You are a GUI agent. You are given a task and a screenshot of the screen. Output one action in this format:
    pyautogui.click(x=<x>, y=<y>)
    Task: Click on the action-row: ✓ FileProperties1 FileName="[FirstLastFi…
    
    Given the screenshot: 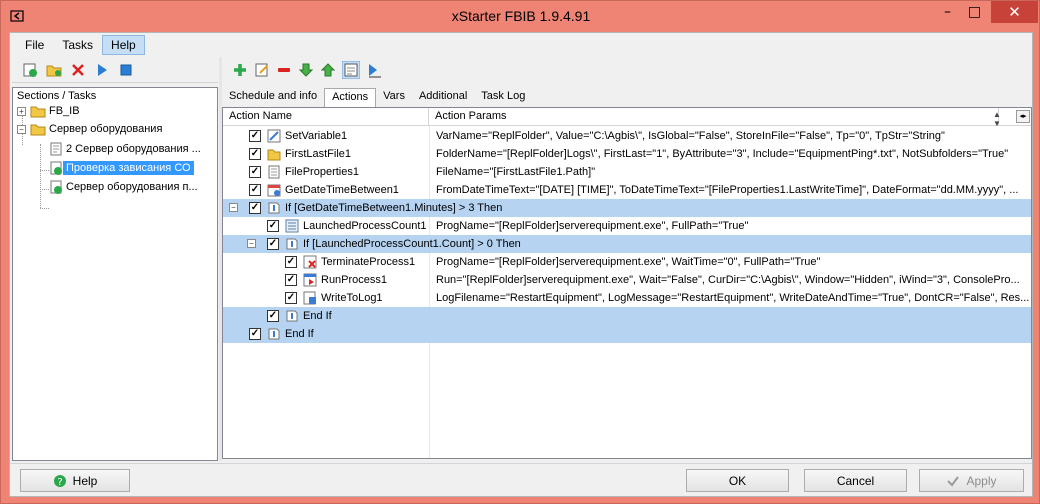 What is the action you would take?
    pyautogui.click(x=627, y=172)
    